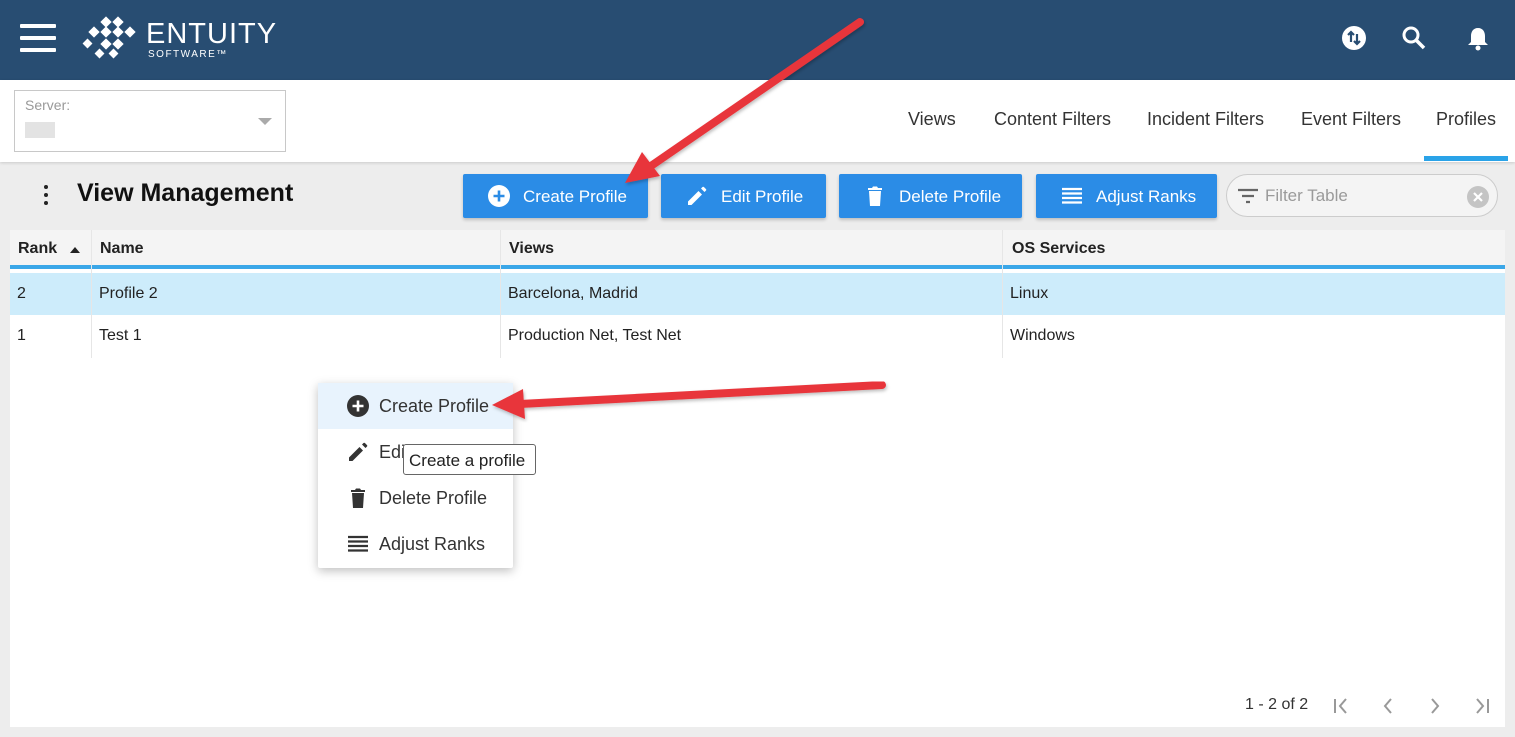 Image resolution: width=1515 pixels, height=737 pixels. What do you see at coordinates (48, 105) in the screenshot?
I see `server-label: Server:` at bounding box center [48, 105].